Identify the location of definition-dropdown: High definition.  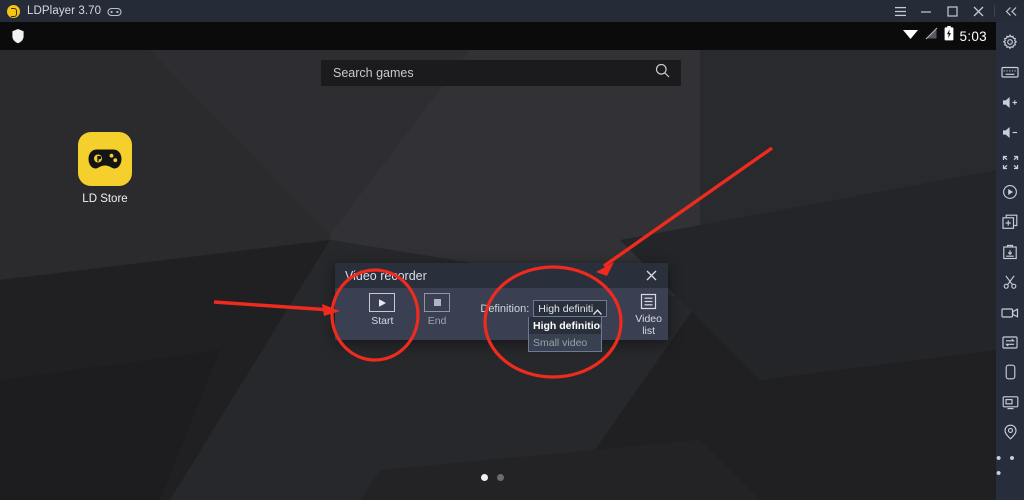
(570, 308).